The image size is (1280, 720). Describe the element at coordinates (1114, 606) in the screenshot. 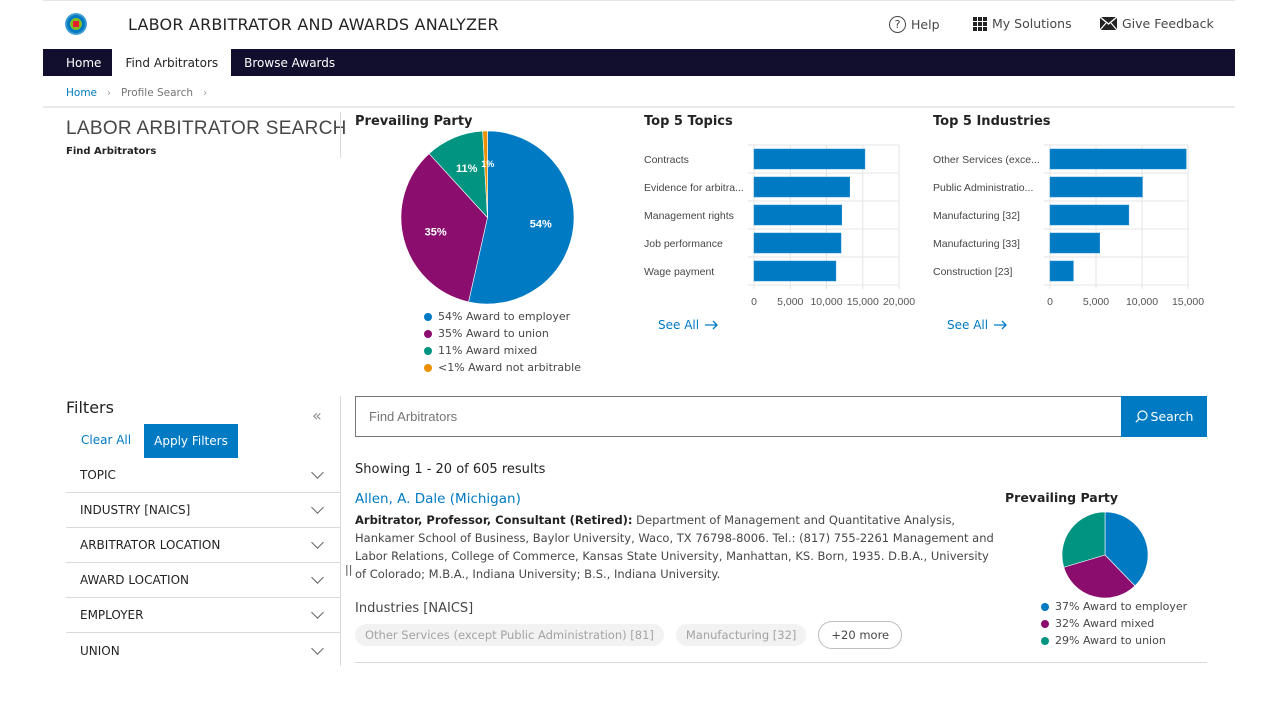

I see `legend-item-employer: 37% Award to employer` at that location.